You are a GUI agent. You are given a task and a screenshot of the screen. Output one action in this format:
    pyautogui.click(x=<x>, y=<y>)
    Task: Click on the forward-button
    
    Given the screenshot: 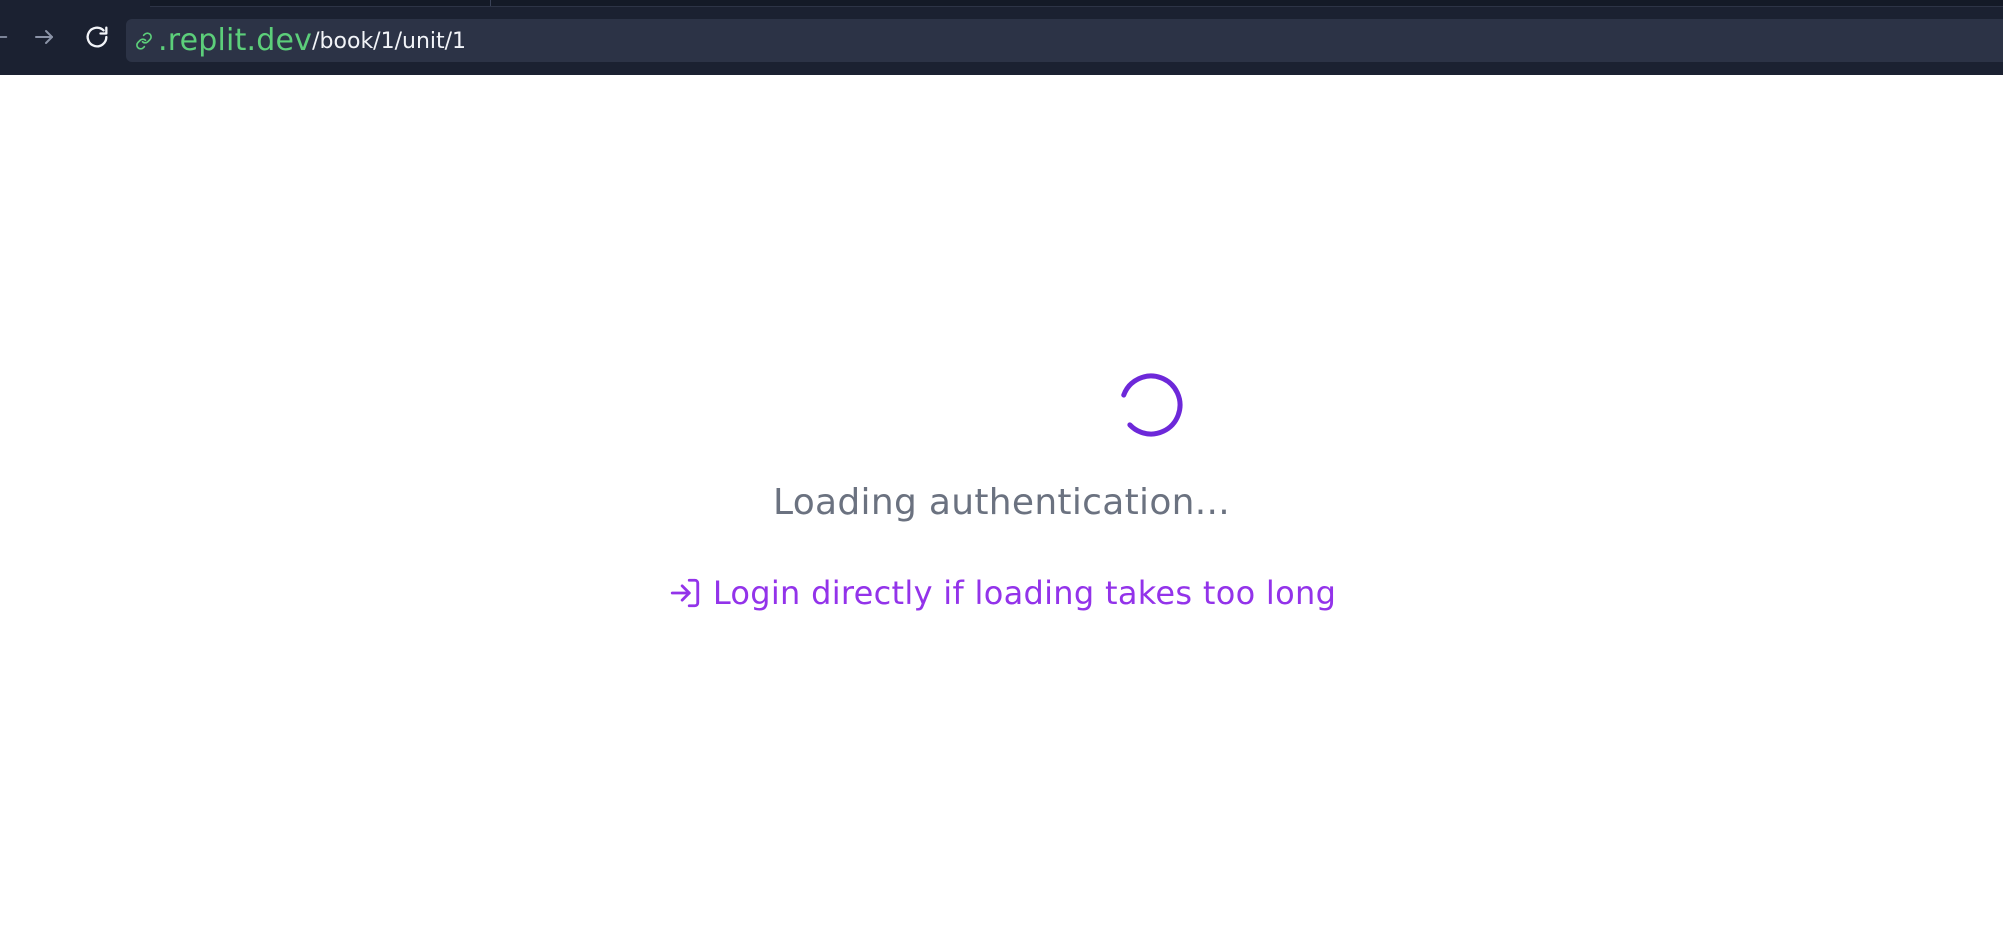 What is the action you would take?
    pyautogui.click(x=44, y=39)
    